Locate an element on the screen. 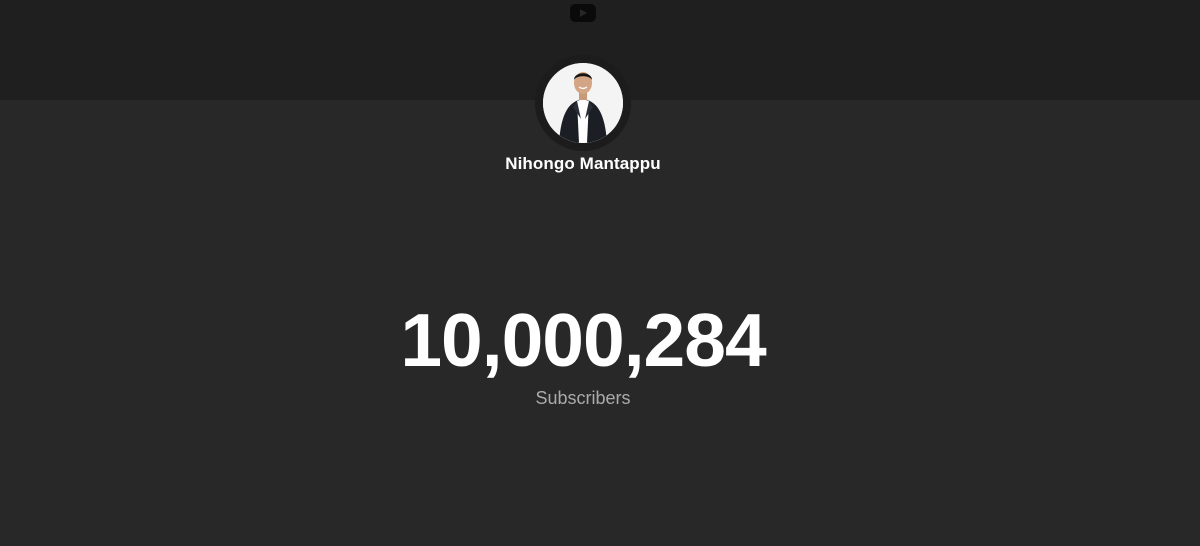 This screenshot has height=546, width=1200. subscriber-count: 10,000,284 is located at coordinates (583, 340).